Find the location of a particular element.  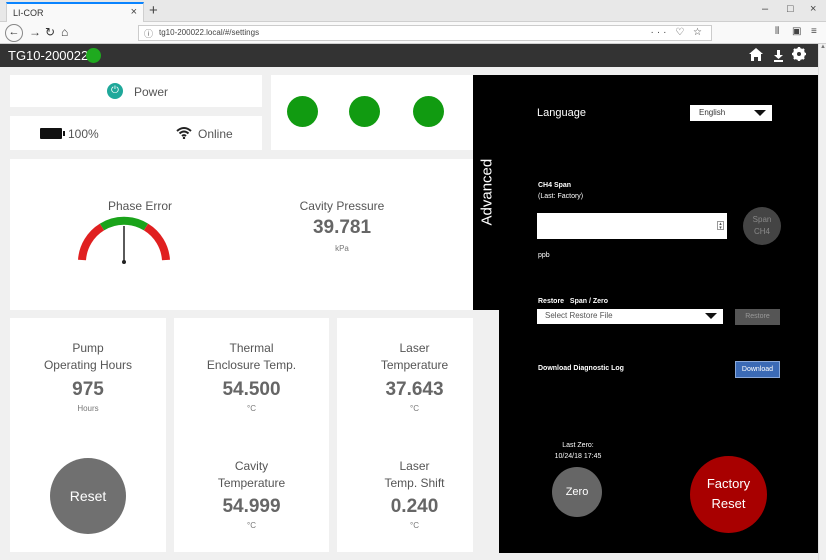

page-scrollbar: ▲ is located at coordinates (822, 302).